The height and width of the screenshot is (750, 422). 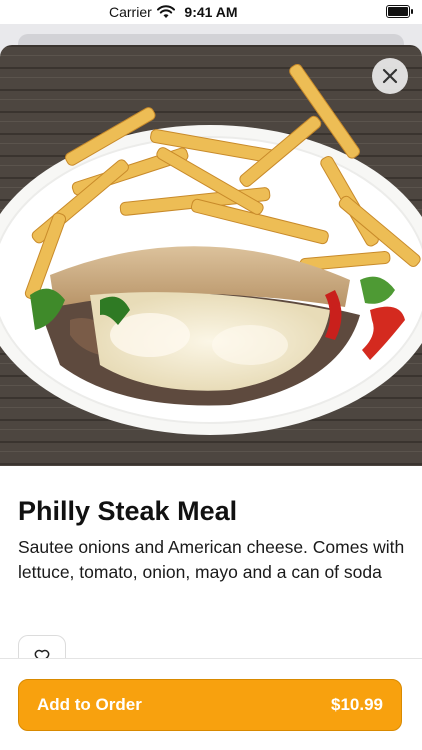 What do you see at coordinates (89, 704) in the screenshot?
I see `add-to-order-label: Add to Order` at bounding box center [89, 704].